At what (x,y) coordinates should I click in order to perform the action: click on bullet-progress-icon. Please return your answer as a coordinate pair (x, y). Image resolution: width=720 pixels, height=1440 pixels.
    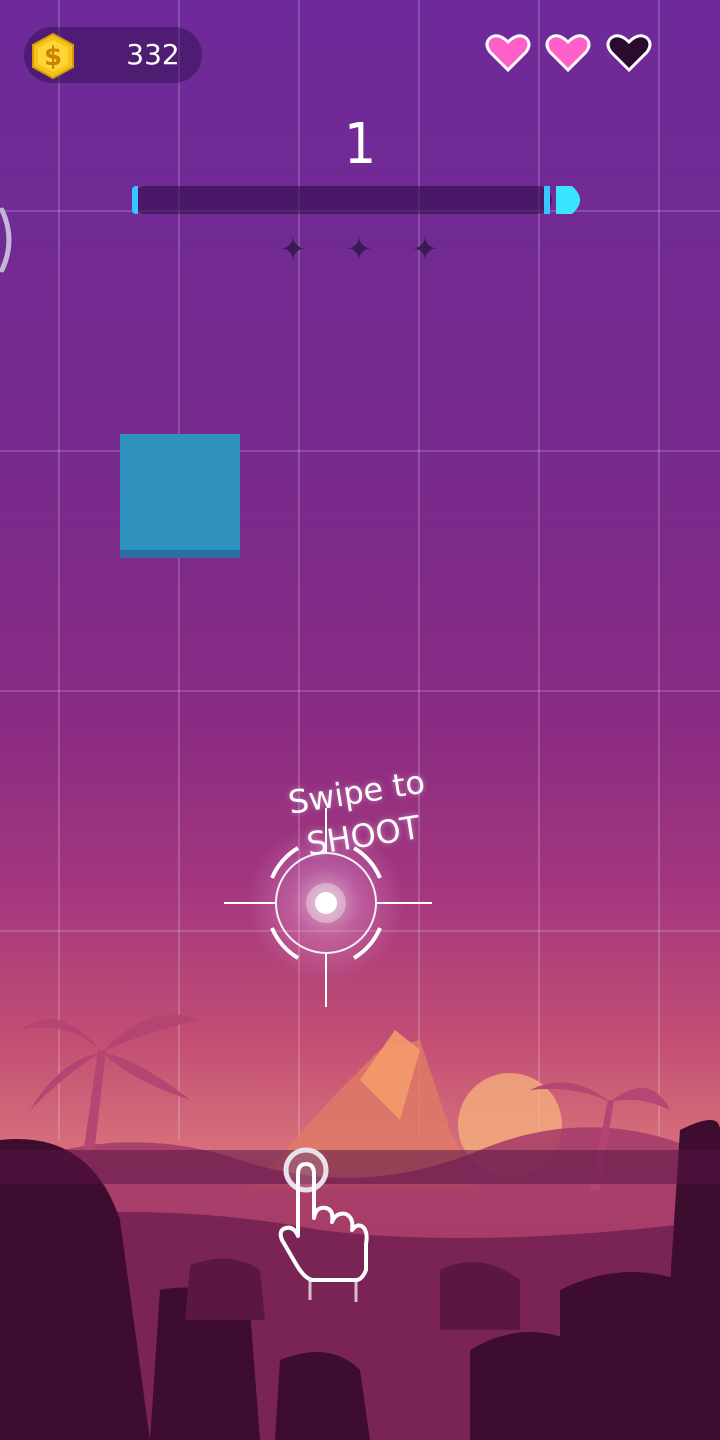
    Looking at the image, I should click on (562, 200).